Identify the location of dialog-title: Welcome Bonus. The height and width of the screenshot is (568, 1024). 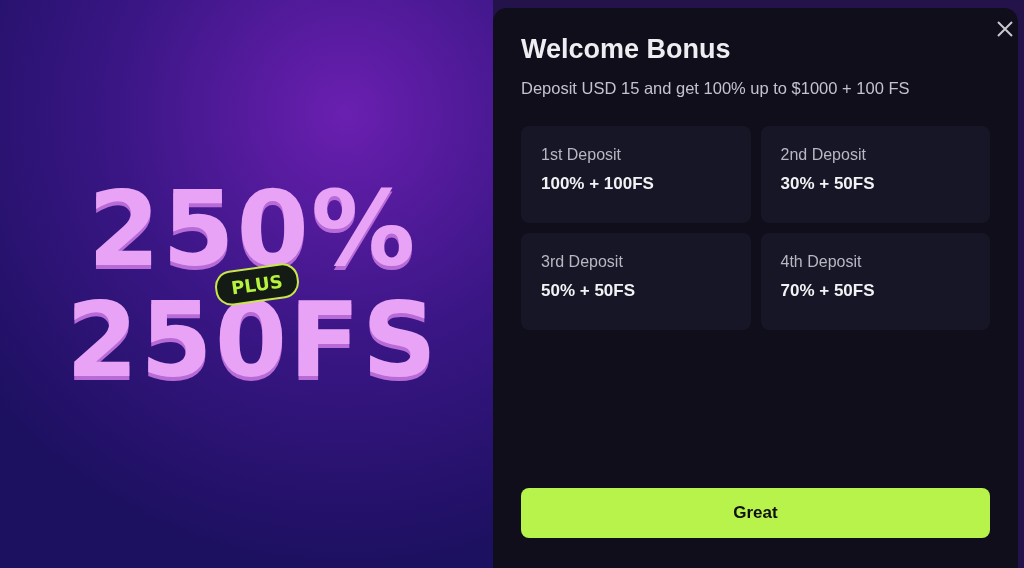
(626, 49).